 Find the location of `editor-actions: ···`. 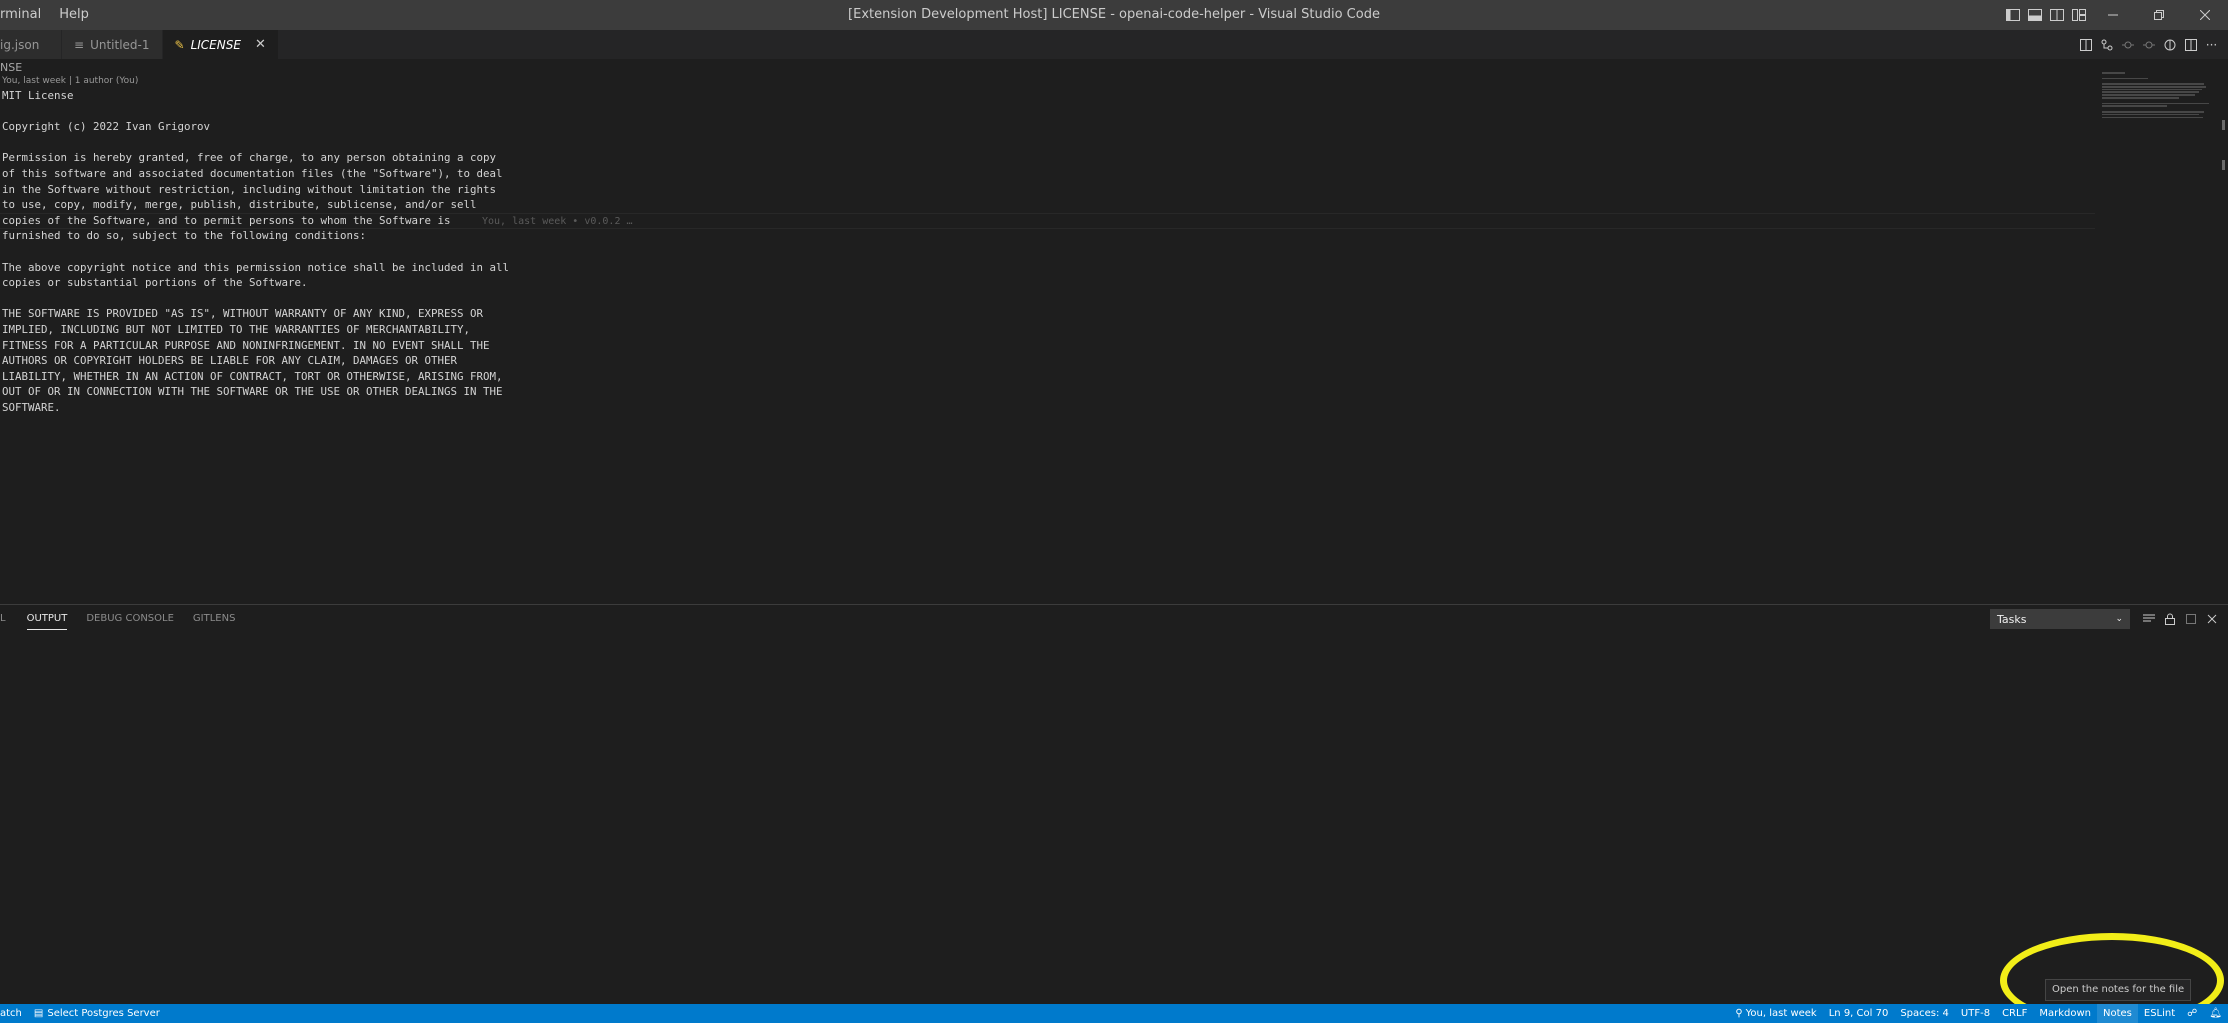

editor-actions: ··· is located at coordinates (2148, 44).